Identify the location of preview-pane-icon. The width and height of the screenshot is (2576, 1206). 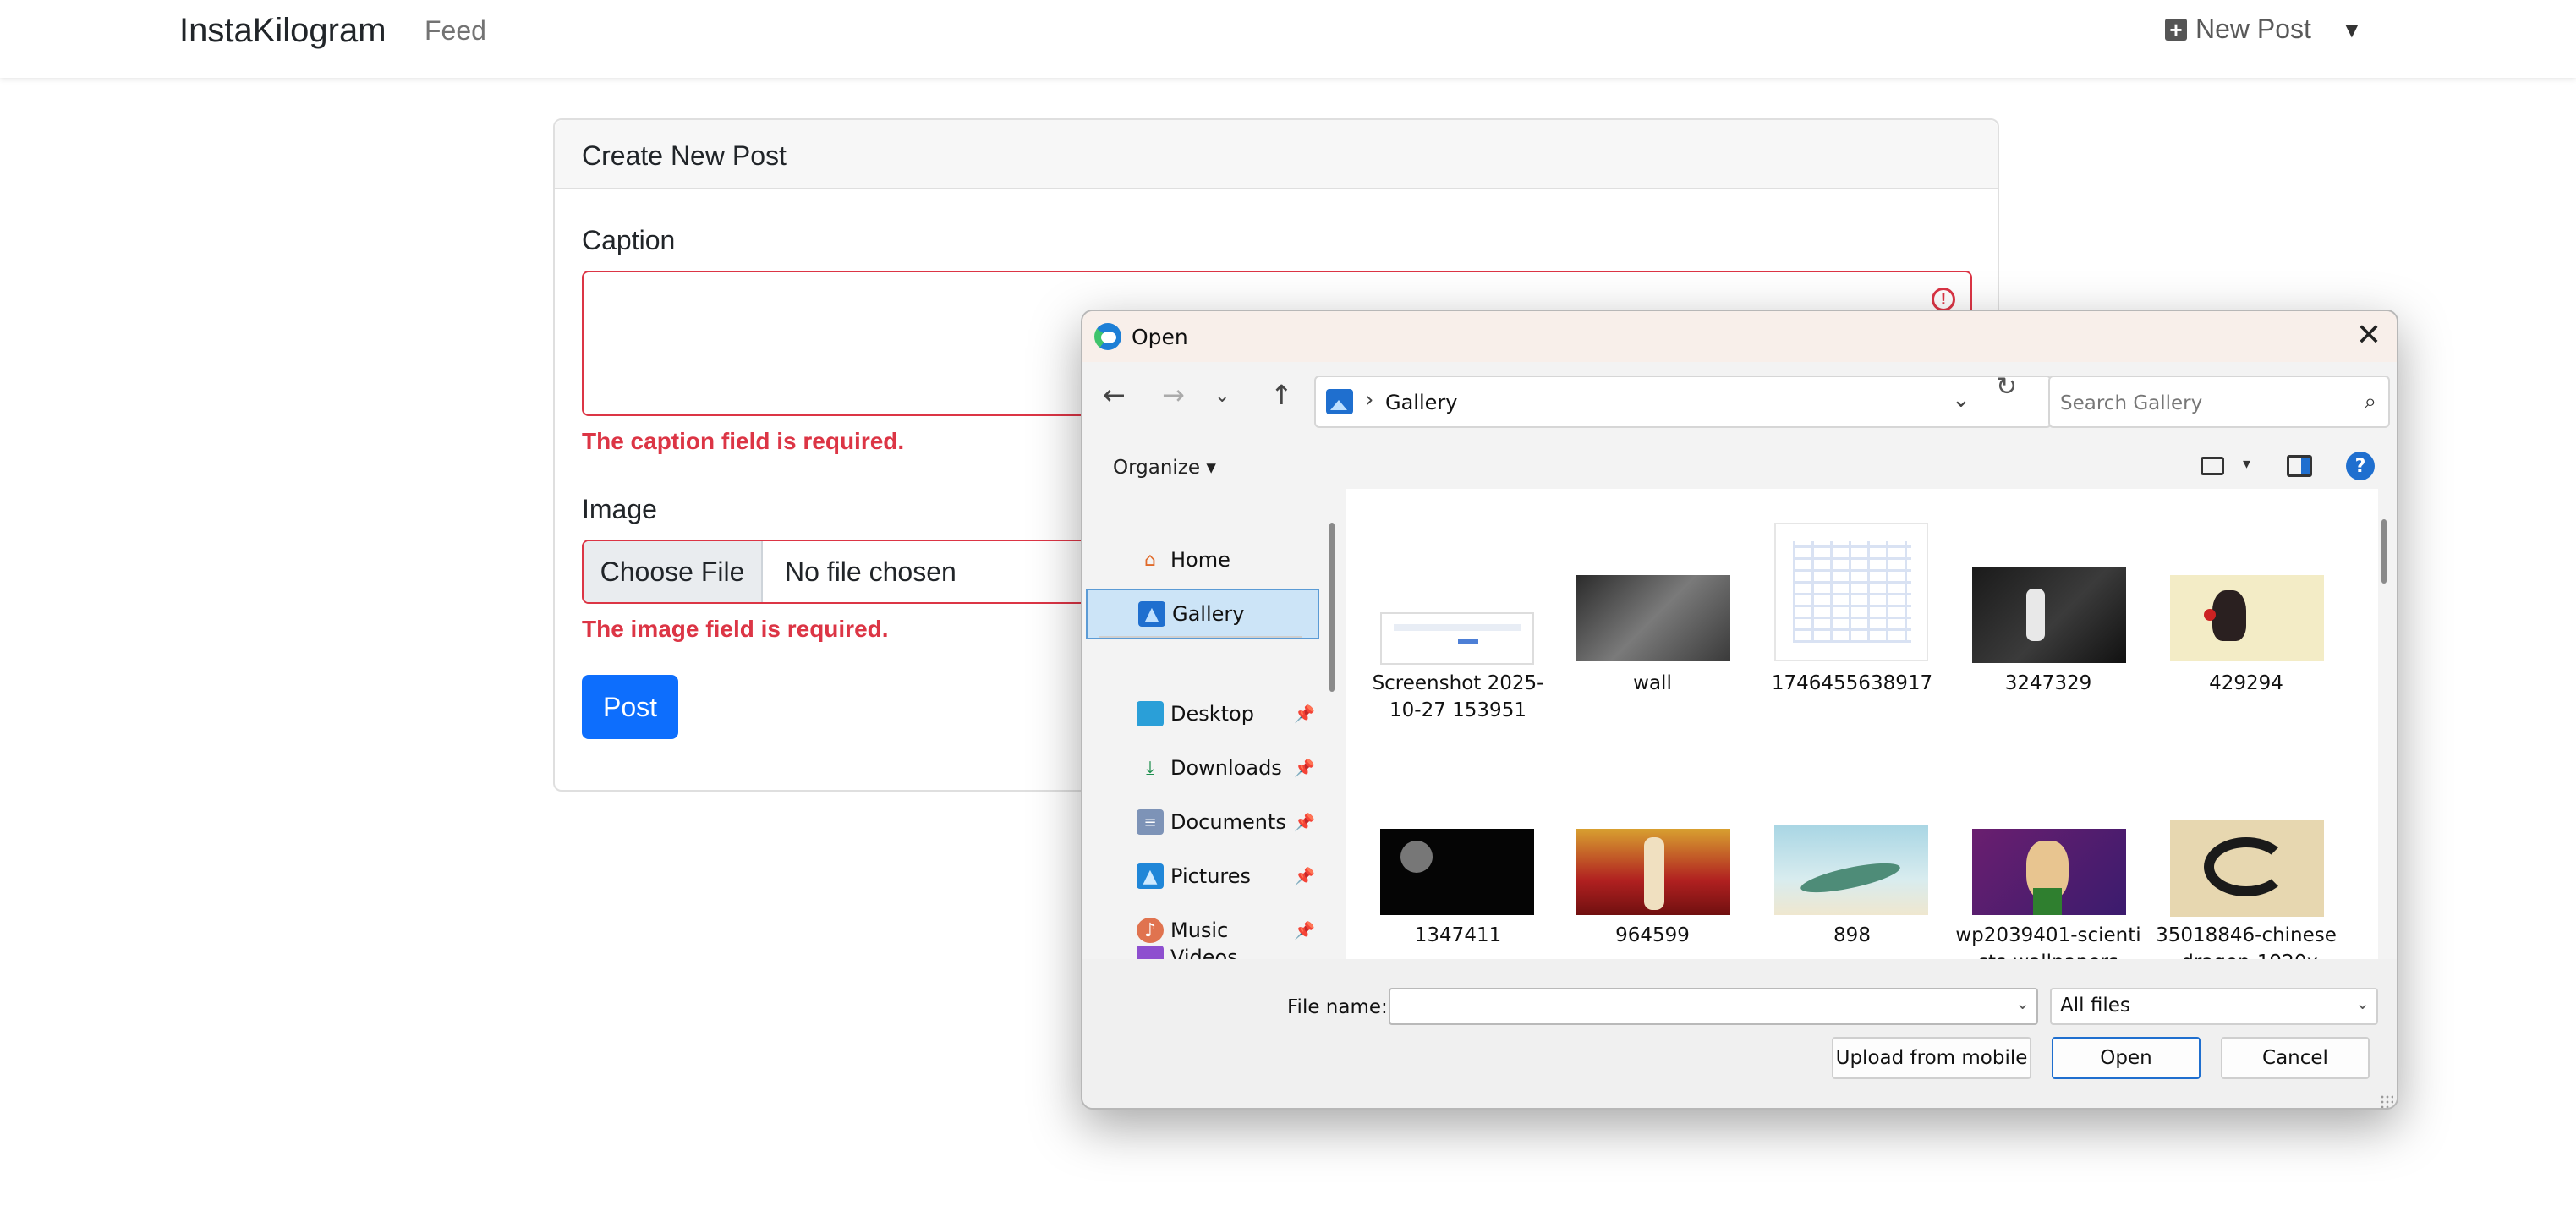
(2299, 466).